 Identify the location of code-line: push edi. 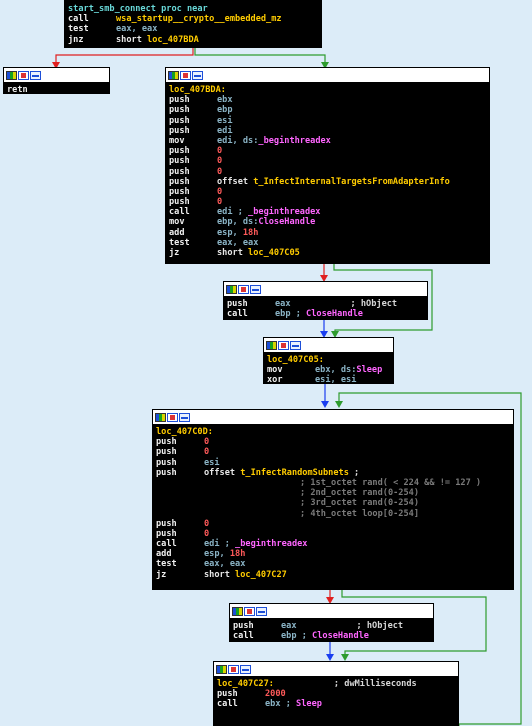
(327, 131).